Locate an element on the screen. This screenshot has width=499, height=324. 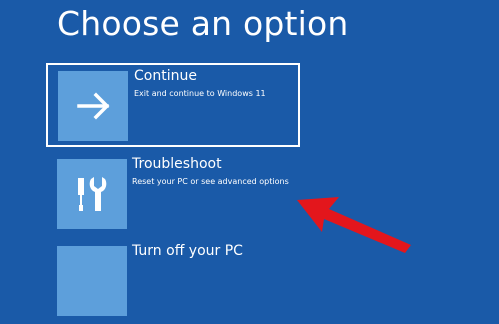
tools-icon is located at coordinates (92, 194).